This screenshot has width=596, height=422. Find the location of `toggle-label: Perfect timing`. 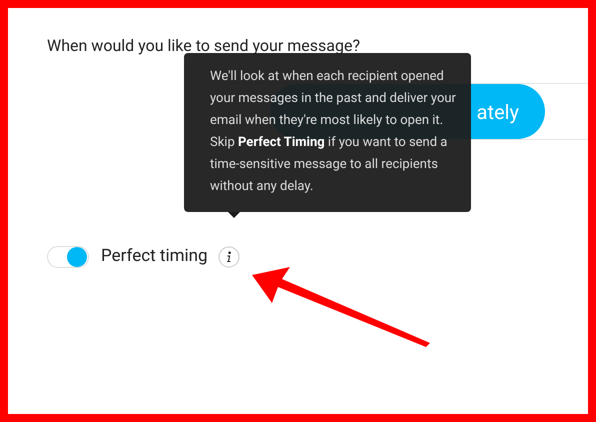

toggle-label: Perfect timing is located at coordinates (154, 256).